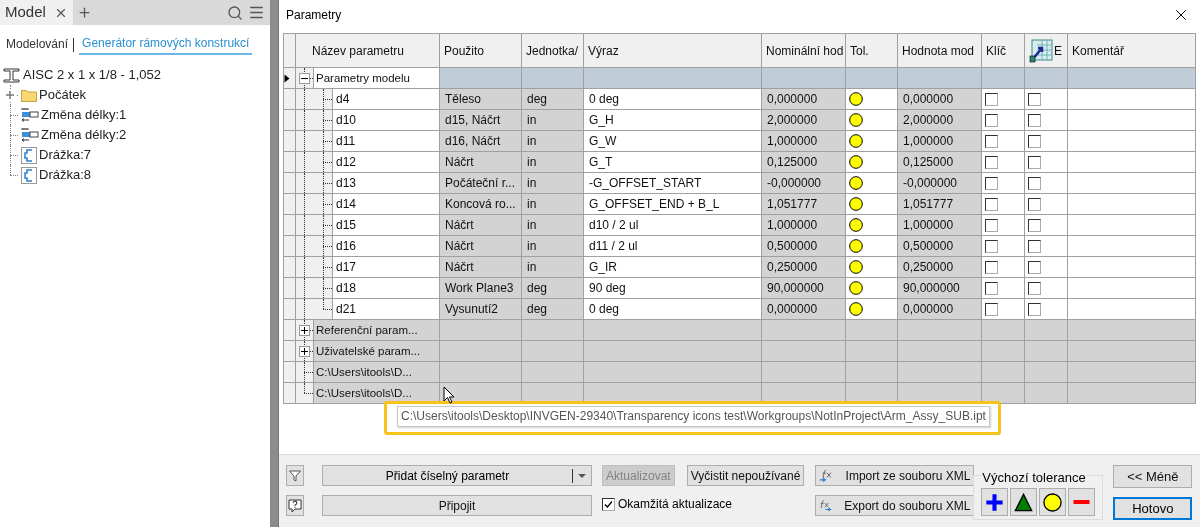 This screenshot has width=1200, height=527. I want to click on tree-root-label: AISC 2 x 1 x 1/8 - 1,052, so click(92, 75).